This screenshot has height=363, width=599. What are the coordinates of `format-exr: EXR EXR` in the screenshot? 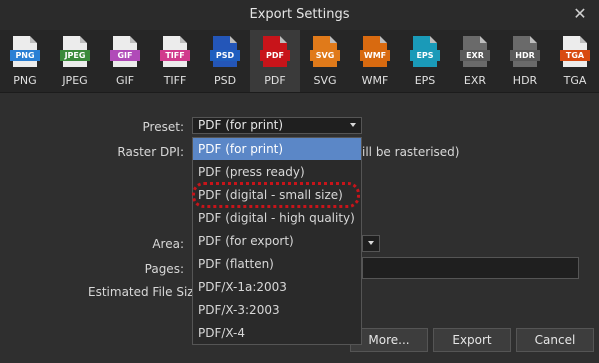 It's located at (475, 61).